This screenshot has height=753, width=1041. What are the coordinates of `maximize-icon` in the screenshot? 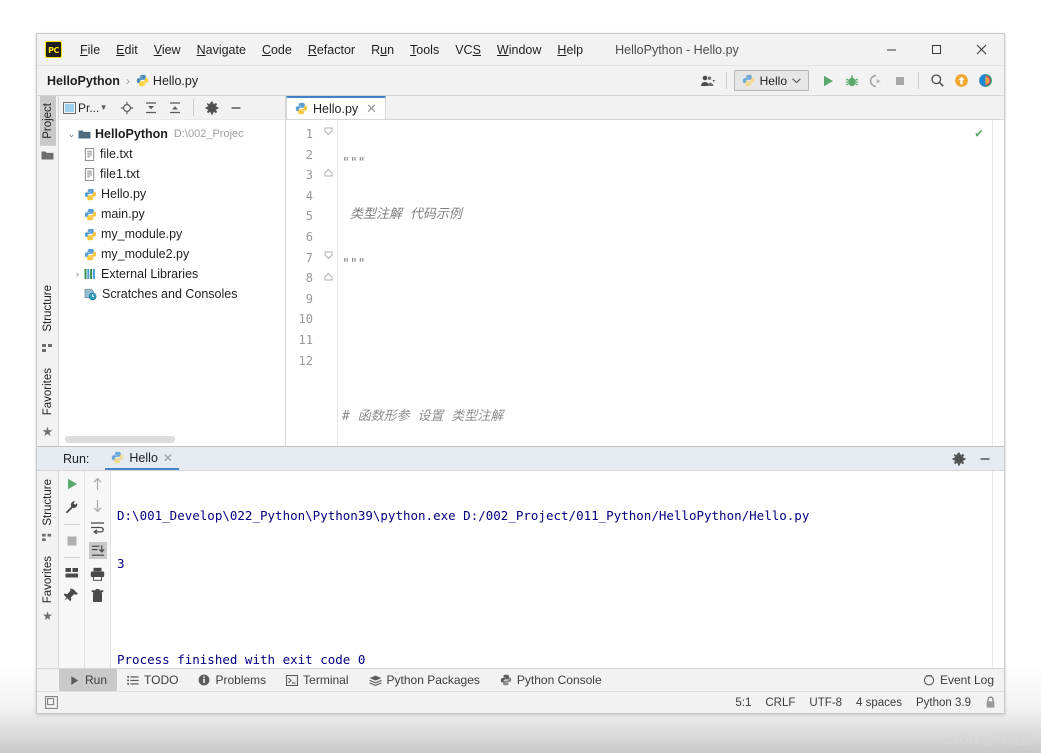 It's located at (936, 50).